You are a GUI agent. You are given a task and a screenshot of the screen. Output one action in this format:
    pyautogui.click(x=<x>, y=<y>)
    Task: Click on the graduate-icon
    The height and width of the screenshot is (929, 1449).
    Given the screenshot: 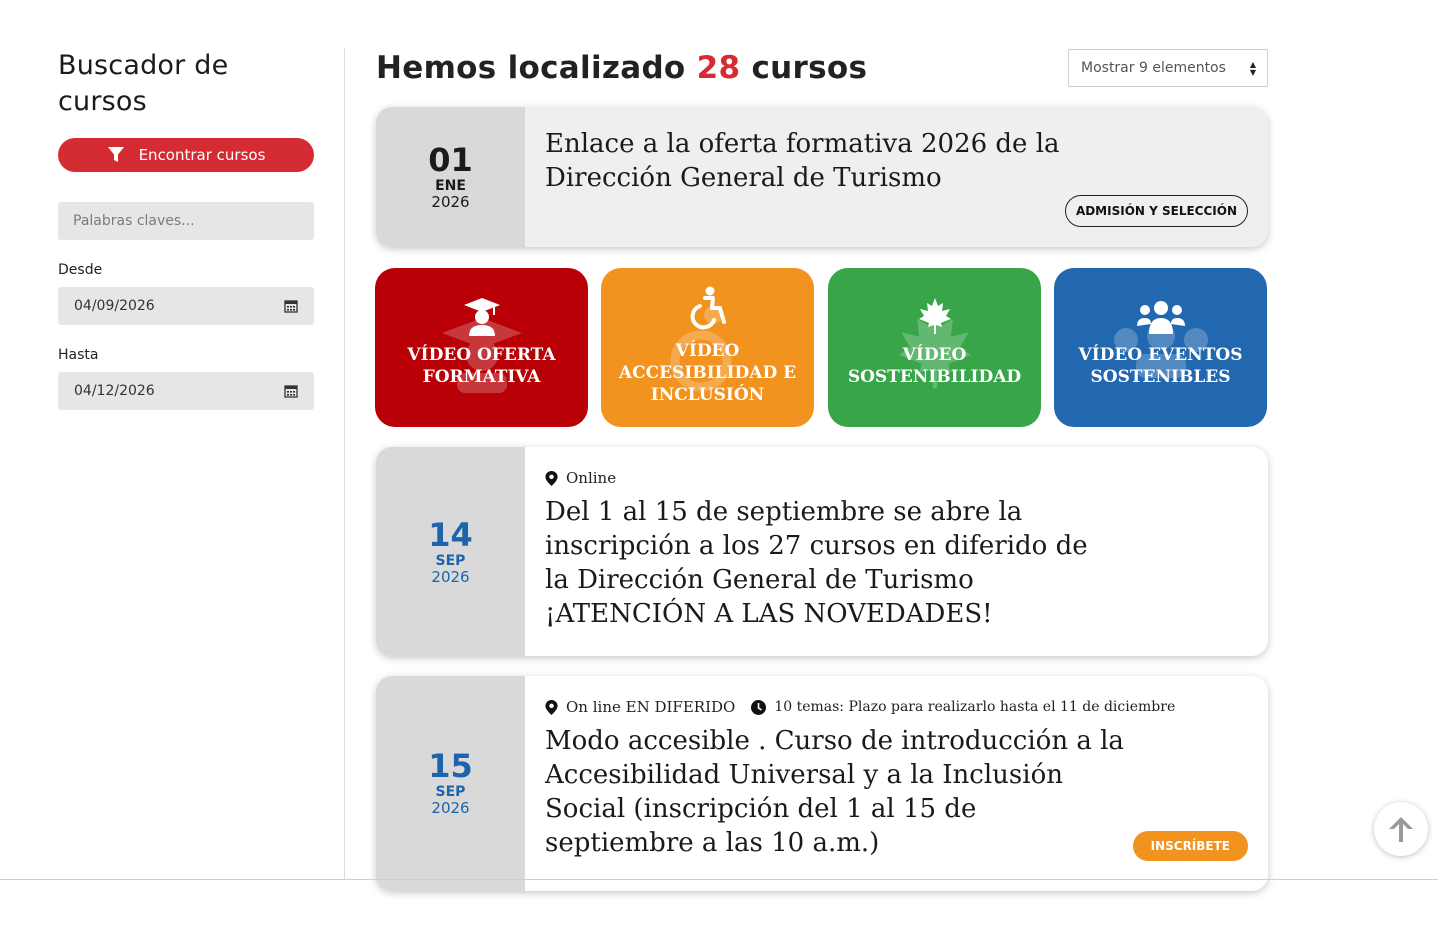 What is the action you would take?
    pyautogui.click(x=481, y=317)
    